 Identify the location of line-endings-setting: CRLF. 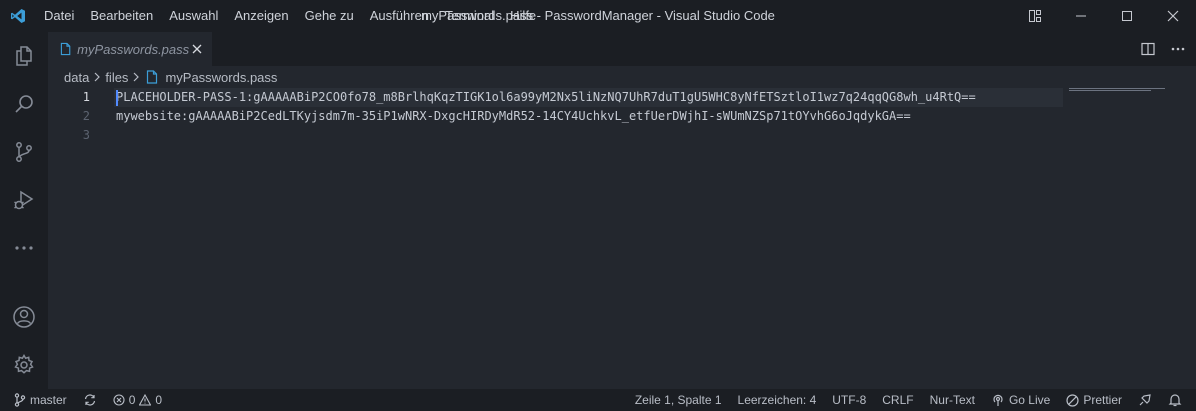
(897, 400).